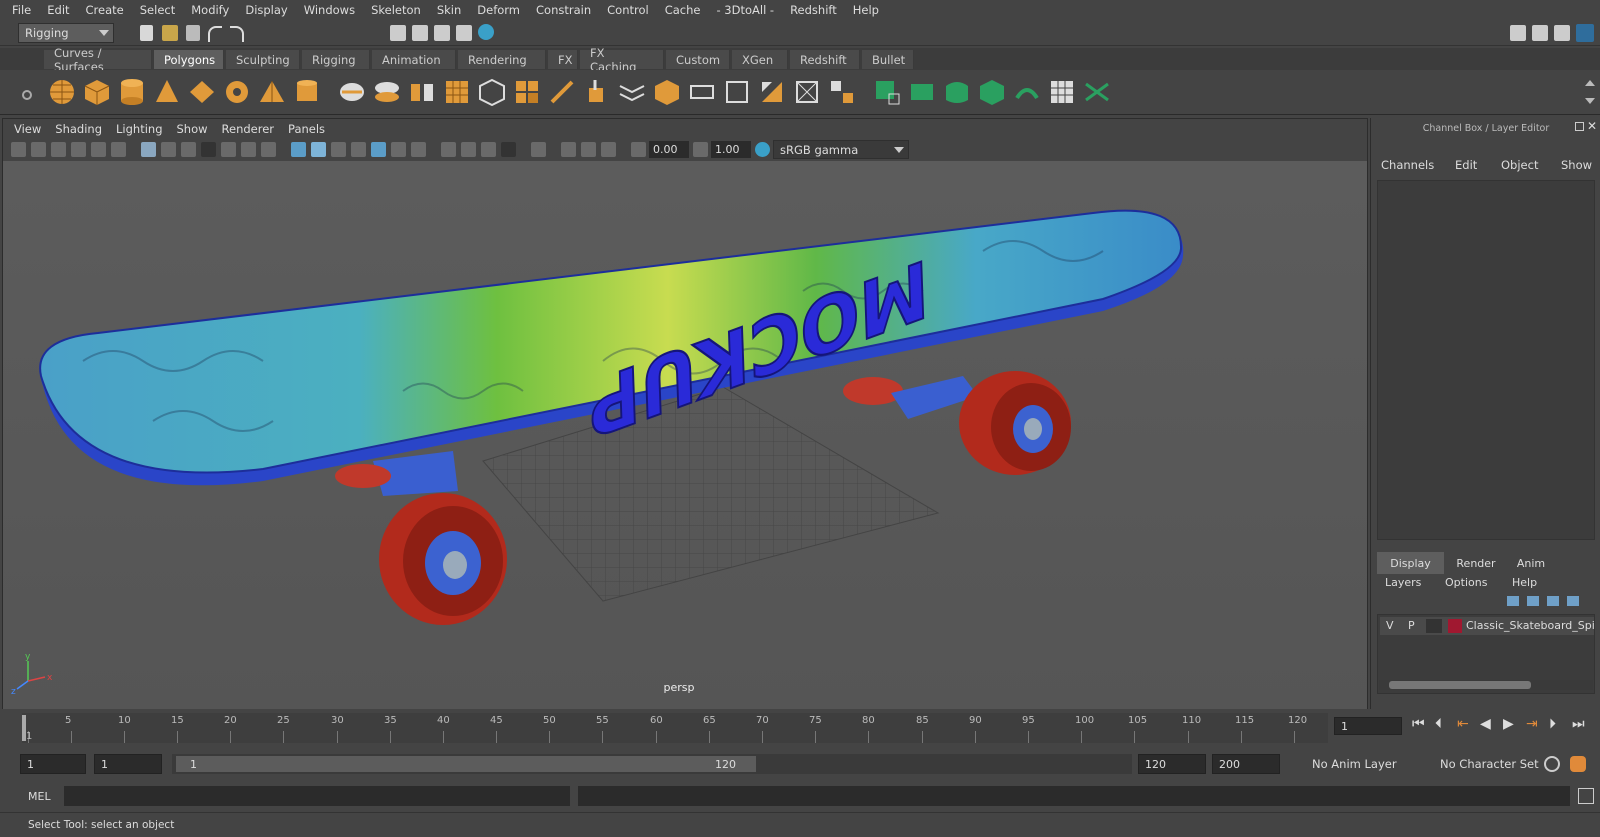 Image resolution: width=1600 pixels, height=837 pixels. Describe the element at coordinates (78, 129) in the screenshot. I see `viewport-menu-shading: Shading` at that location.